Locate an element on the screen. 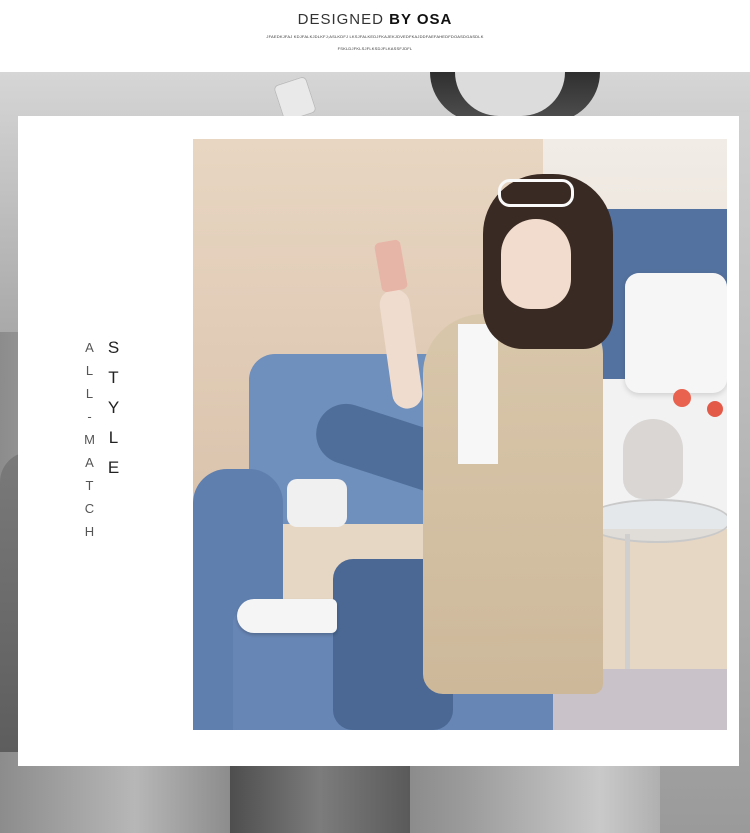 The image size is (750, 833). photo-pillow is located at coordinates (676, 333).